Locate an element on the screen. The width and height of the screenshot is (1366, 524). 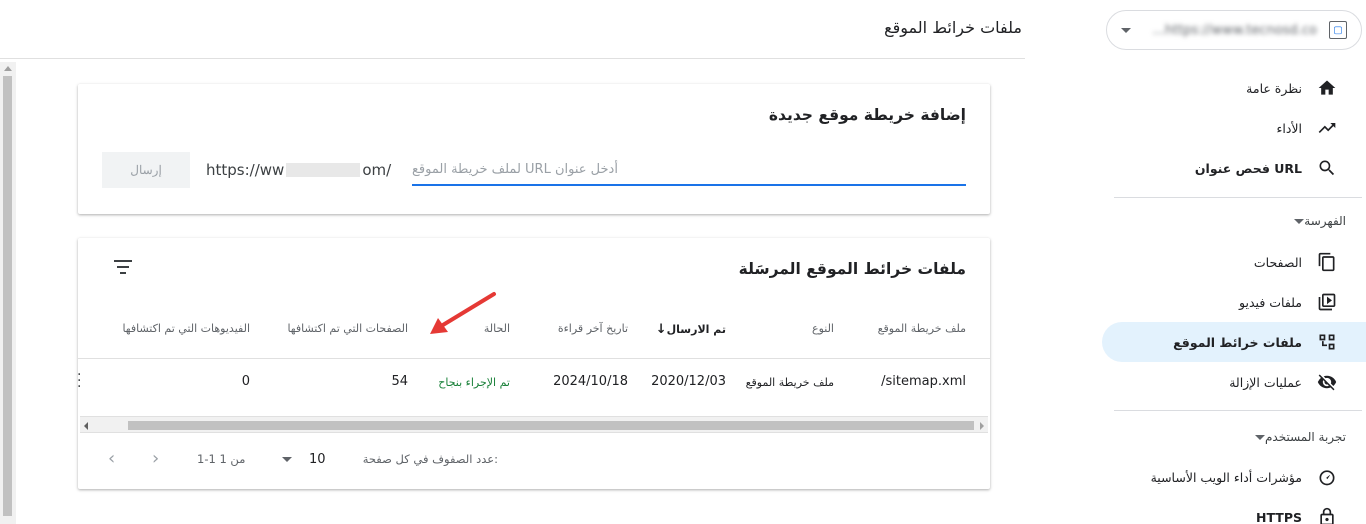
column-header-sitemap: ملف خريطة الموقع is located at coordinates (922, 328).